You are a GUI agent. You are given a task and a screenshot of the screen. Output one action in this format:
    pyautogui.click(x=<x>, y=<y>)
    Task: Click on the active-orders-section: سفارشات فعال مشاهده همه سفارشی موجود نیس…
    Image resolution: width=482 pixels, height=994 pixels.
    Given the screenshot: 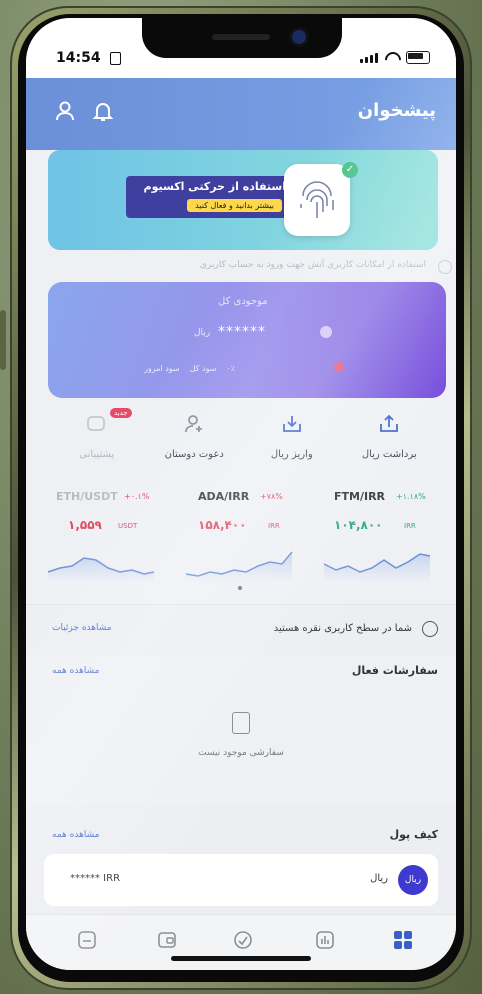 What is the action you would take?
    pyautogui.click(x=241, y=729)
    